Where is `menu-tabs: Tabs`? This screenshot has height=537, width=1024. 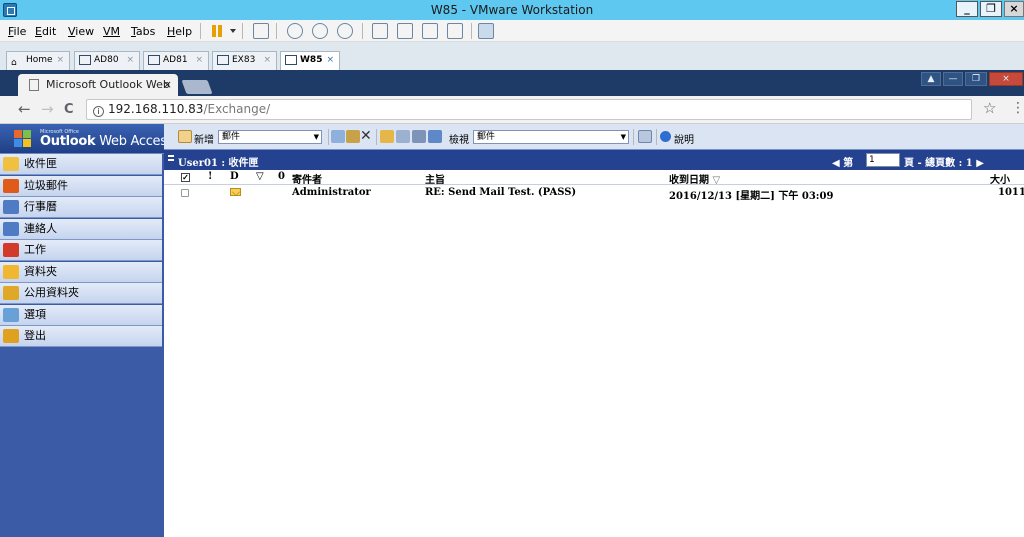
menu-tabs: Tabs is located at coordinates (143, 31).